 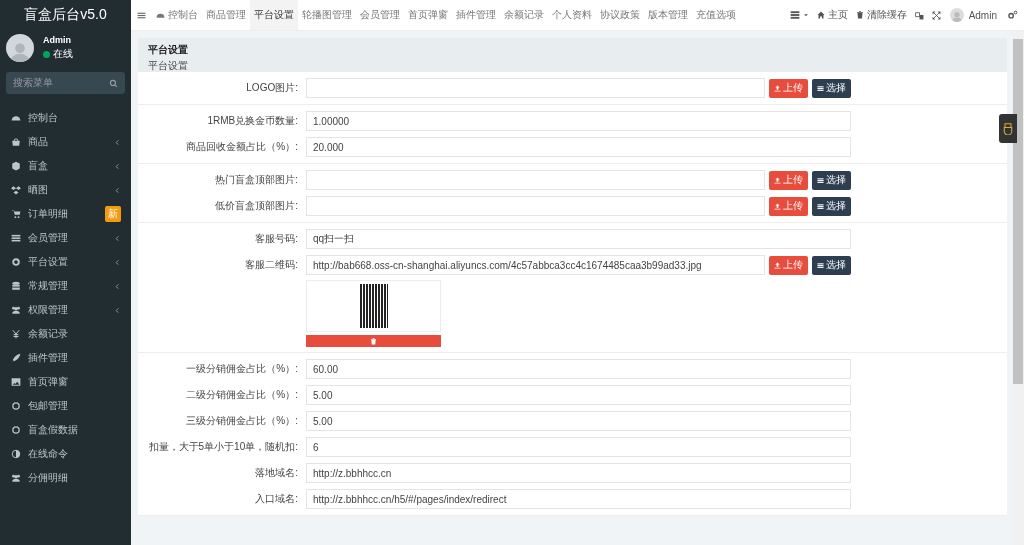 I want to click on field-label: 落地域名:, so click(x=276, y=473).